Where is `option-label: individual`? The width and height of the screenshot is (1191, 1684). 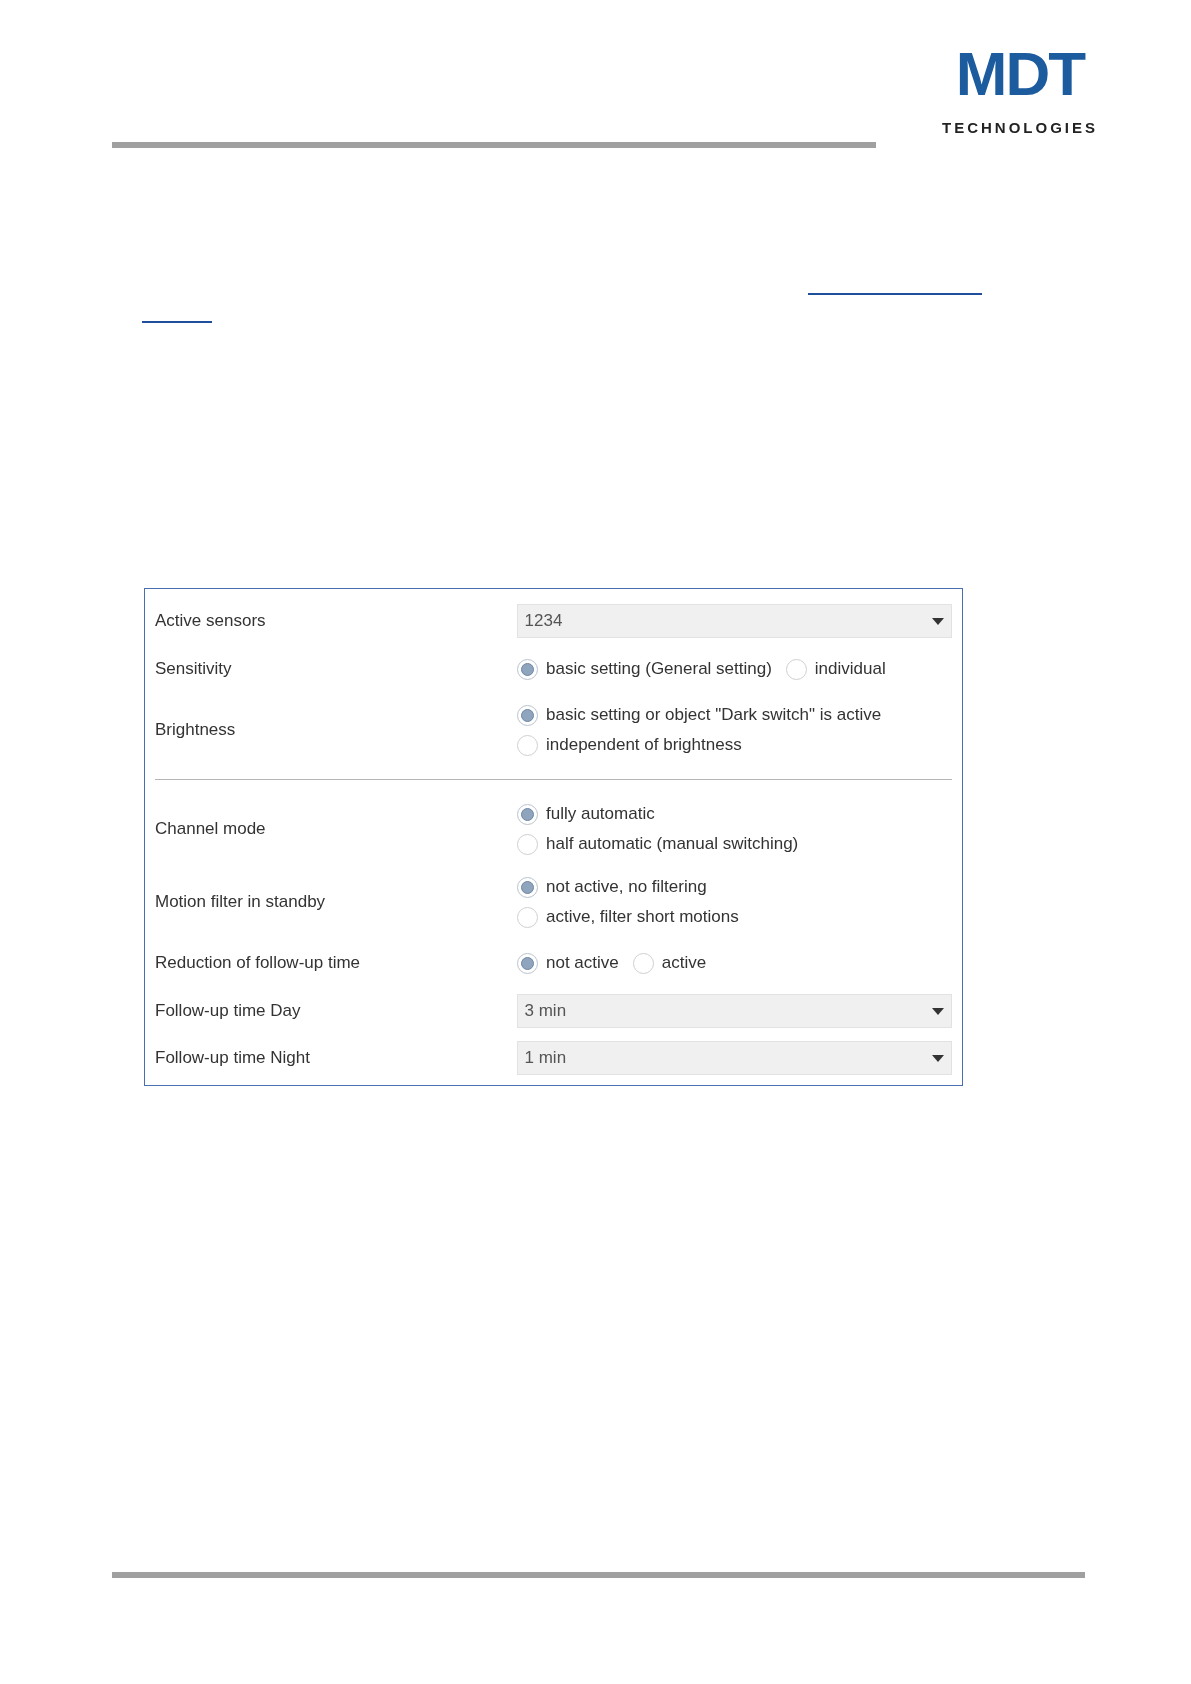 option-label: individual is located at coordinates (850, 669).